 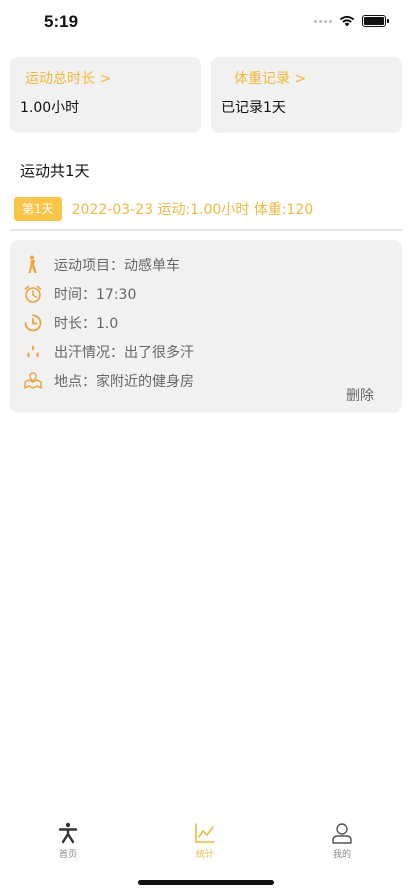 What do you see at coordinates (33, 265) in the screenshot?
I see `walking-person-icon` at bounding box center [33, 265].